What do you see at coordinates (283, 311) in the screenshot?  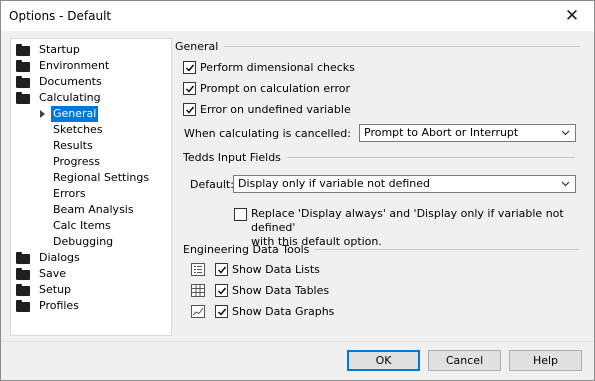 I see `checkbox-label: Show Data Graphs` at bounding box center [283, 311].